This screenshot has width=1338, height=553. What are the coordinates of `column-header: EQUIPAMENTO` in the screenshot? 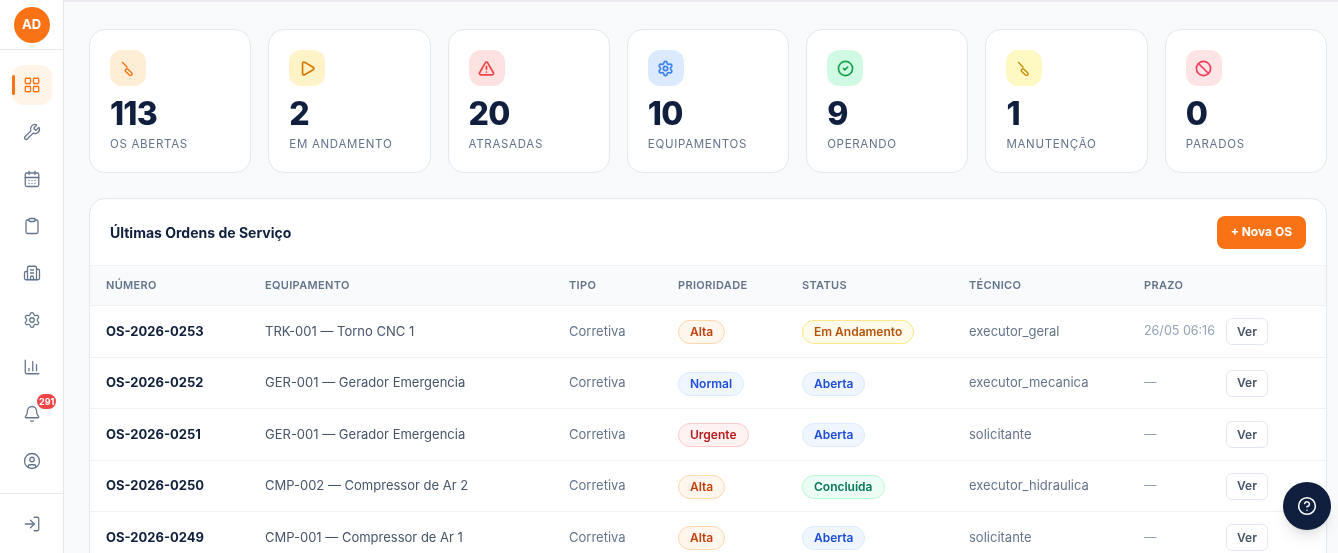 It's located at (308, 285).